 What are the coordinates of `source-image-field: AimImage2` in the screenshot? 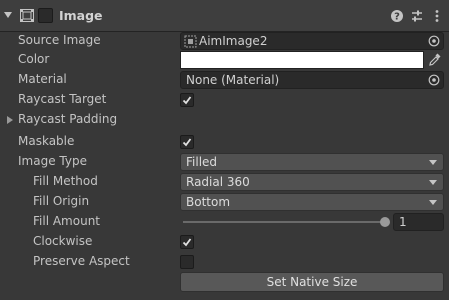 It's located at (312, 41).